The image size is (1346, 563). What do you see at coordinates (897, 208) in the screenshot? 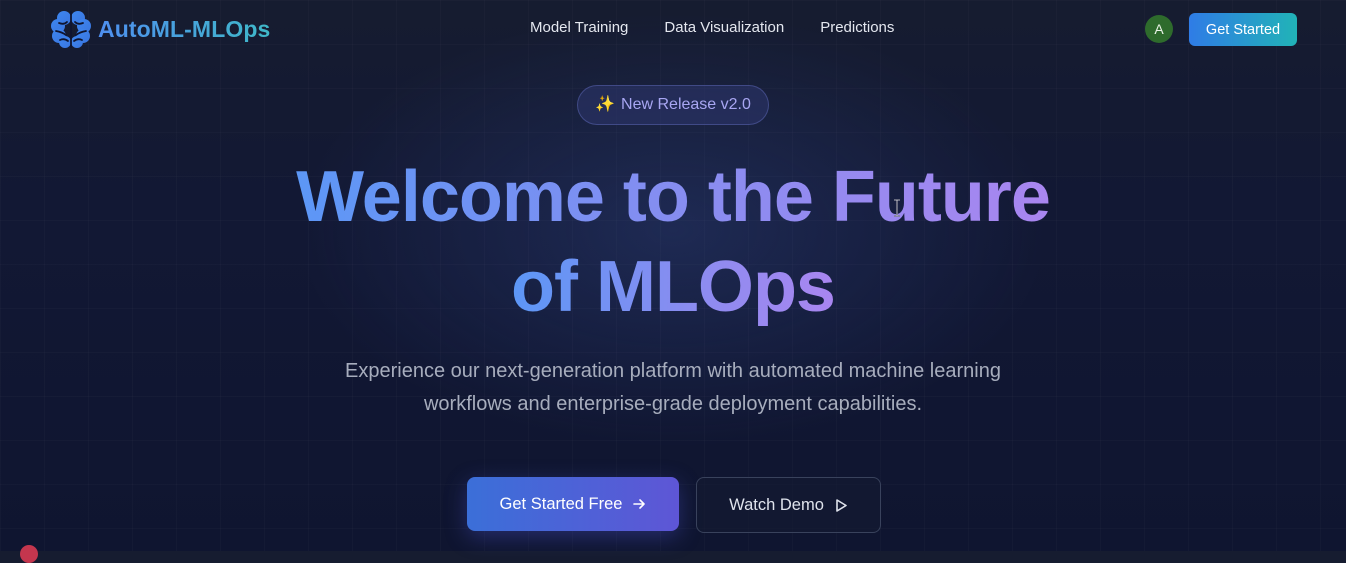
I see `text-cursor-icon` at bounding box center [897, 208].